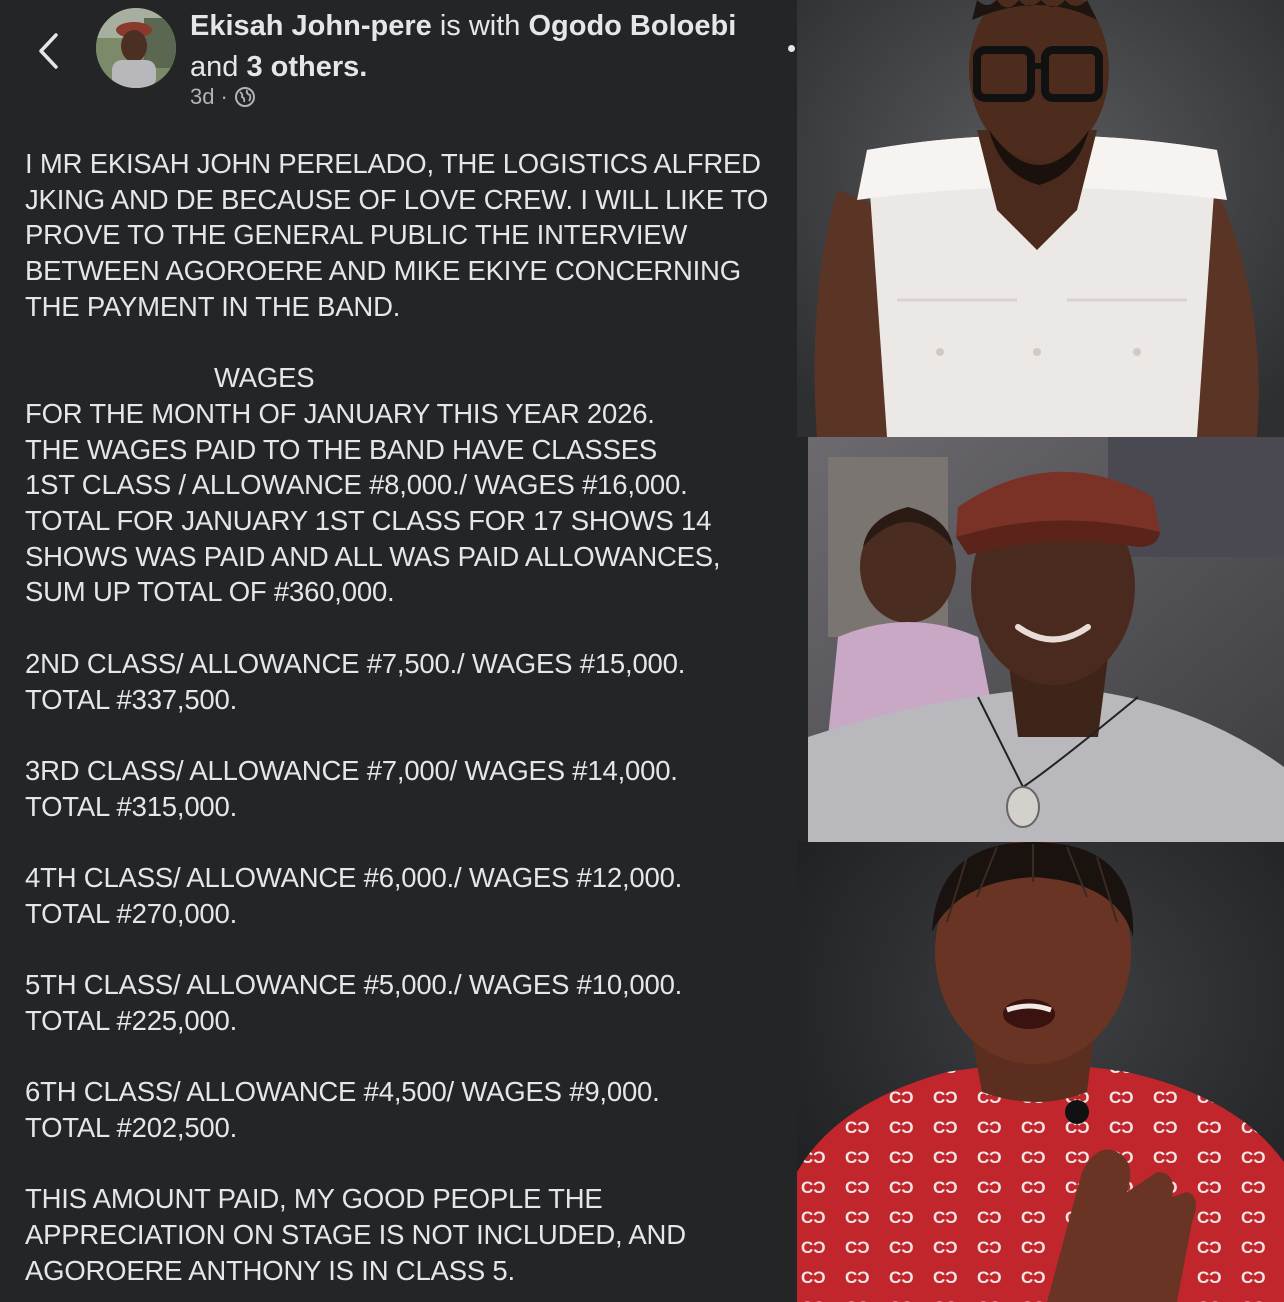 The height and width of the screenshot is (1302, 1284). What do you see at coordinates (1040, 1072) in the screenshot?
I see `photo-woman-red-top: CƆ` at bounding box center [1040, 1072].